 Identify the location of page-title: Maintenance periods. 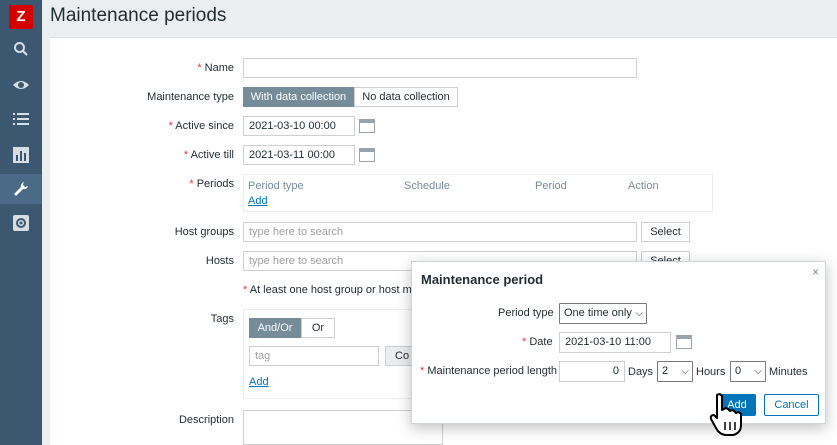
(138, 15).